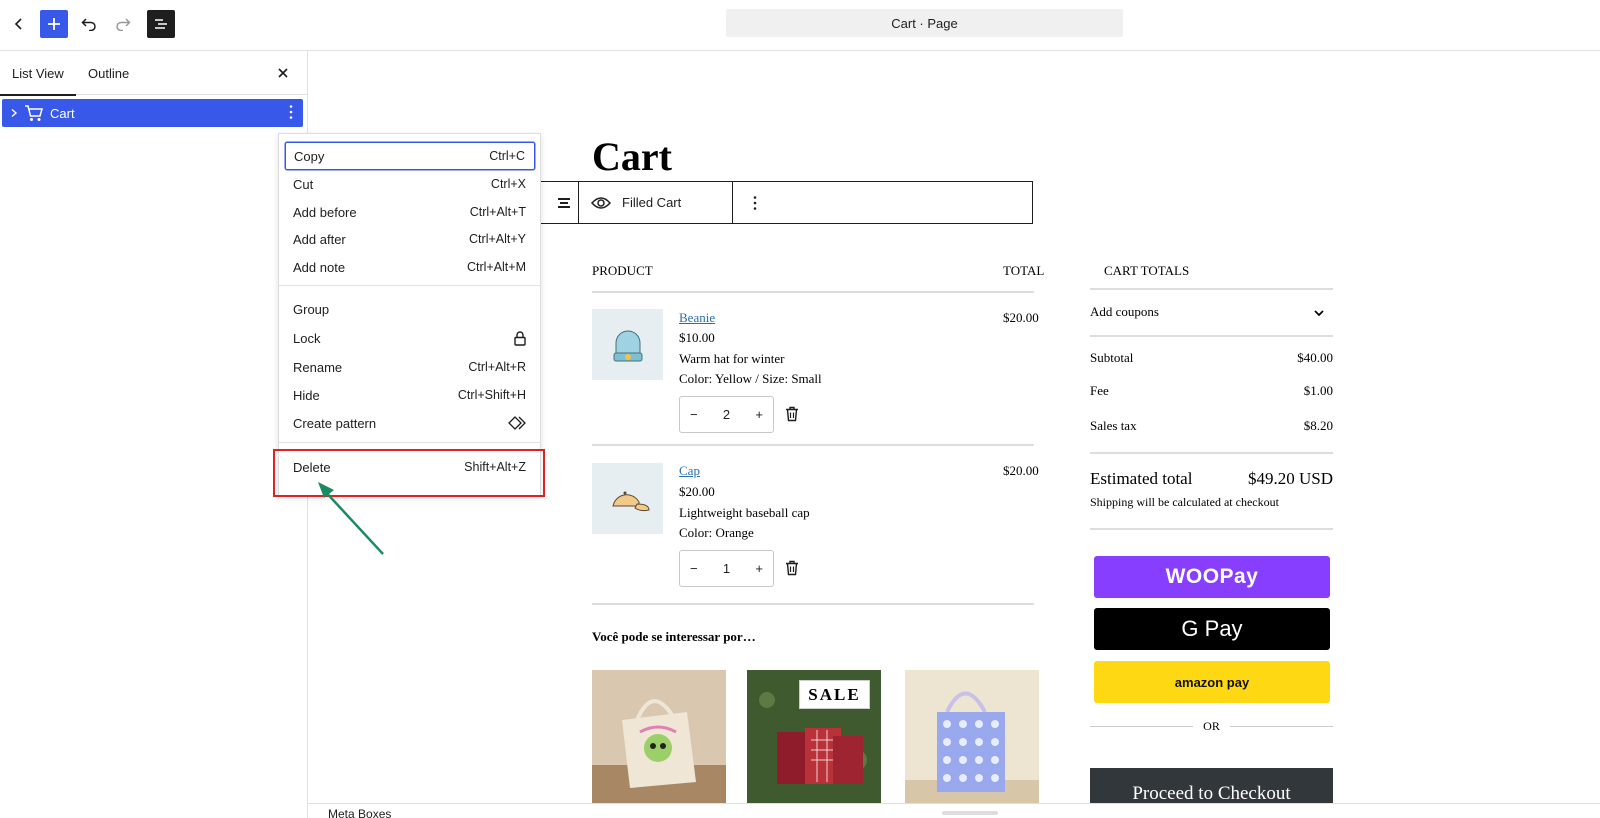 Image resolution: width=1600 pixels, height=818 pixels. Describe the element at coordinates (622, 270) in the screenshot. I see `cart-col-product: PRODUCT` at that location.